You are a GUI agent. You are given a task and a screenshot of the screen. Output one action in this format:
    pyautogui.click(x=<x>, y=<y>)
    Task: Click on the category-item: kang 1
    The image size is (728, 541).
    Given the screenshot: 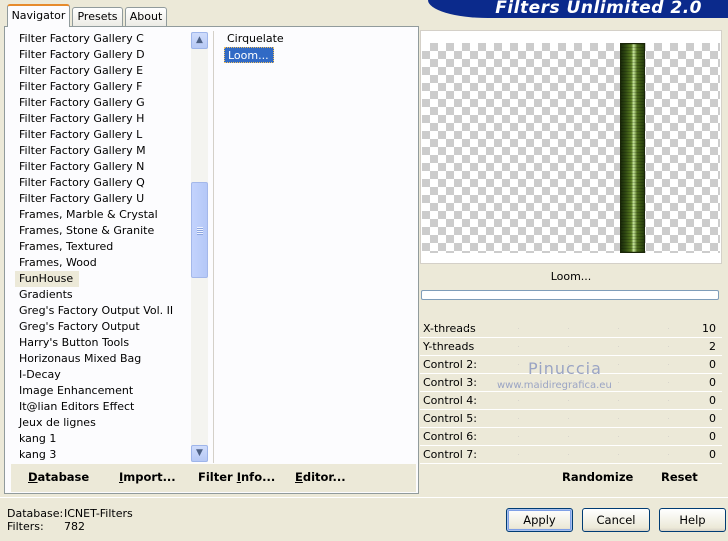 What is the action you would take?
    pyautogui.click(x=102, y=439)
    